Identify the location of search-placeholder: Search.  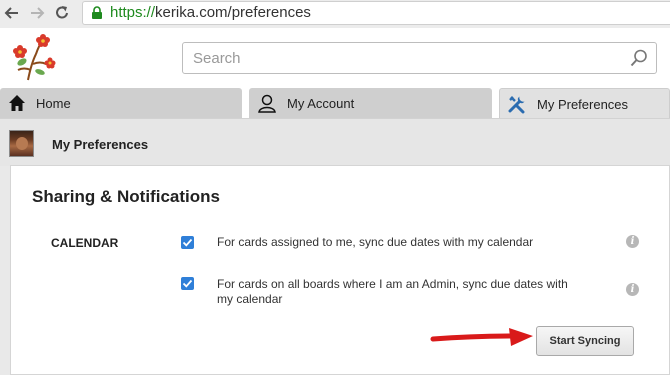
(217, 58).